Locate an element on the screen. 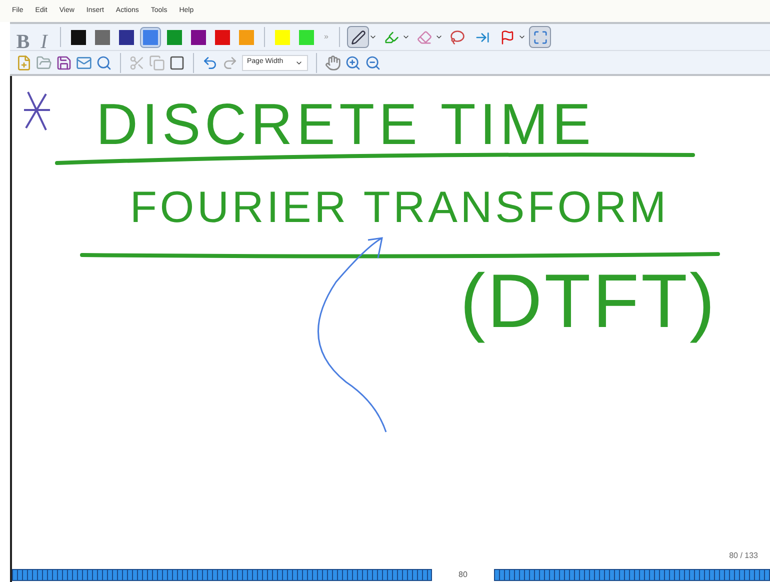 Image resolution: width=770 pixels, height=582 pixels. color-swatch is located at coordinates (150, 37).